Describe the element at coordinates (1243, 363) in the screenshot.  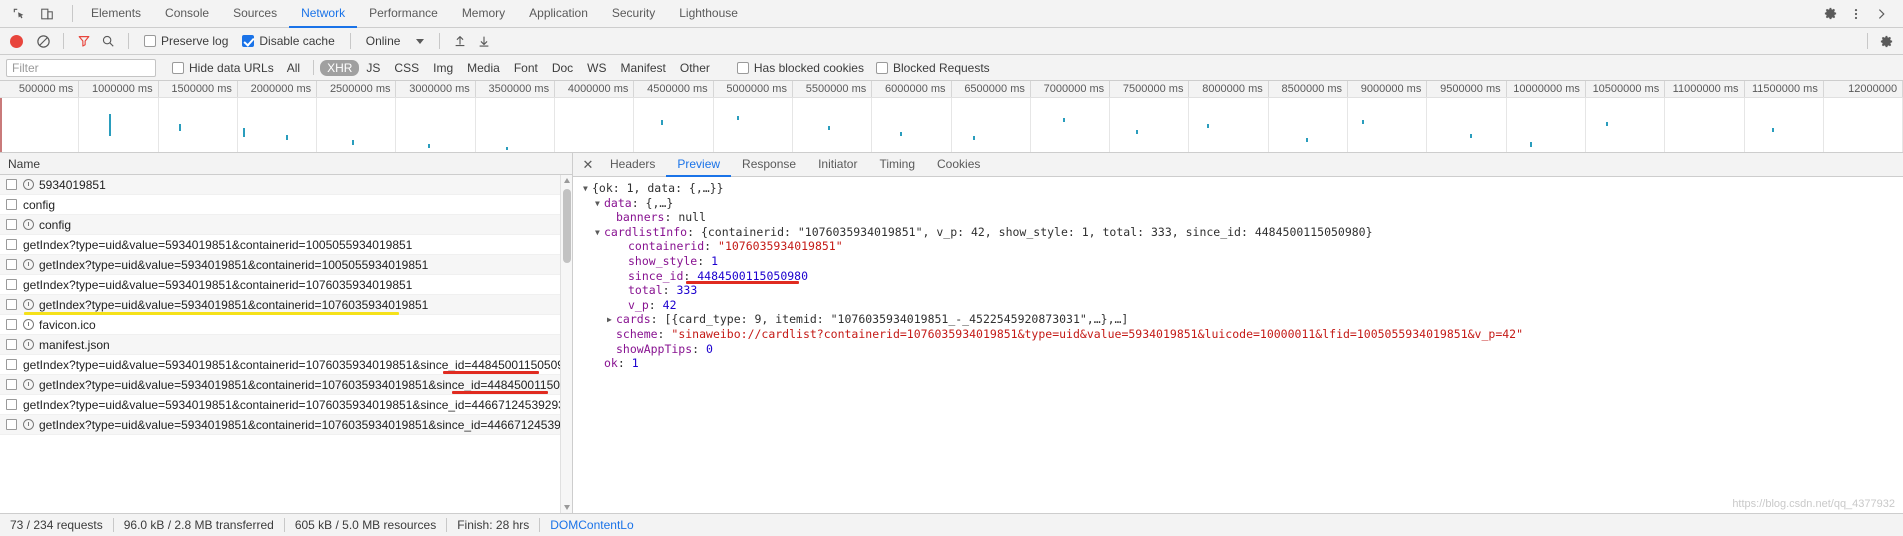
I see `json-tree-line: ▶ok: 1` at that location.